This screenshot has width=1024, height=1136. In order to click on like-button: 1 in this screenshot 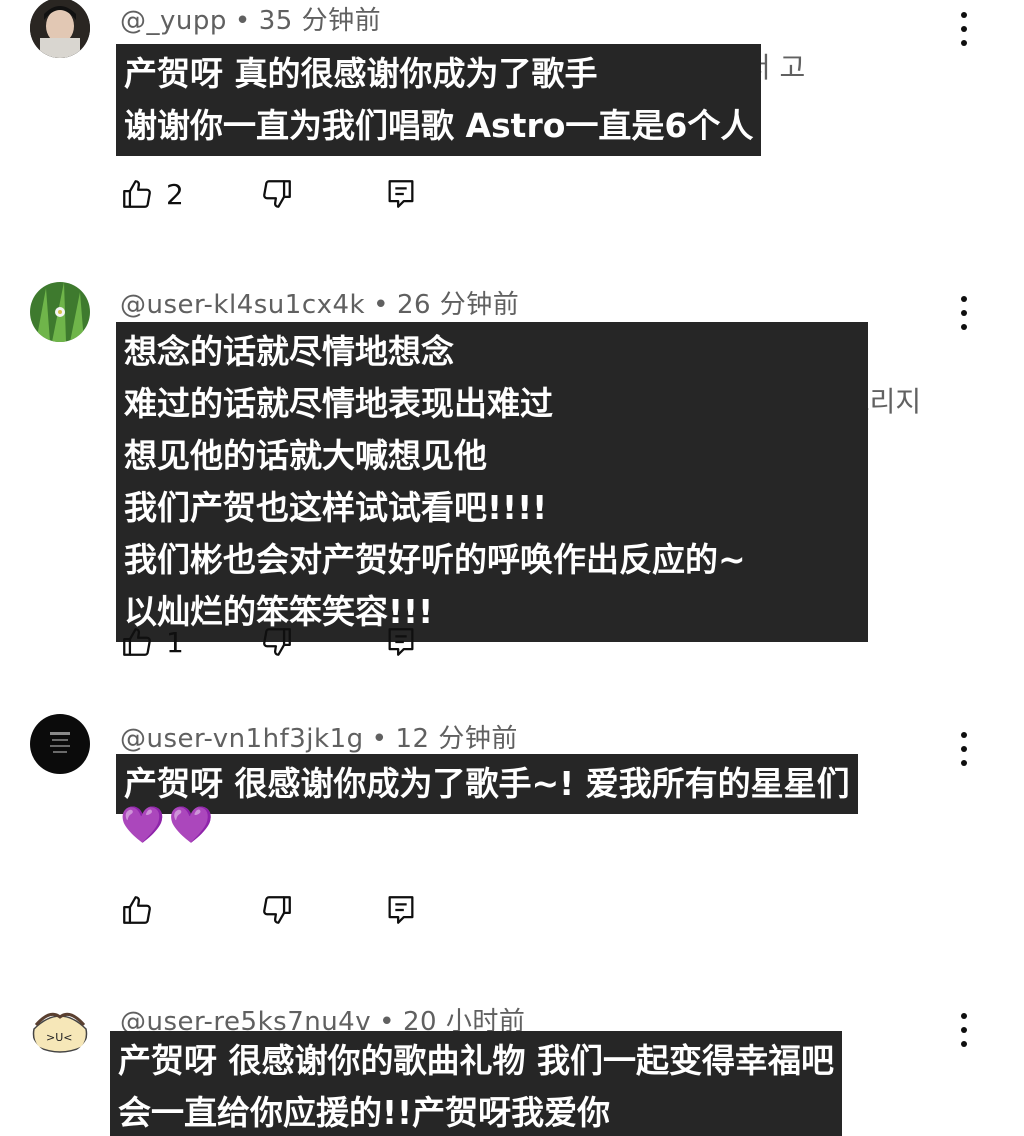, I will do `click(152, 642)`.